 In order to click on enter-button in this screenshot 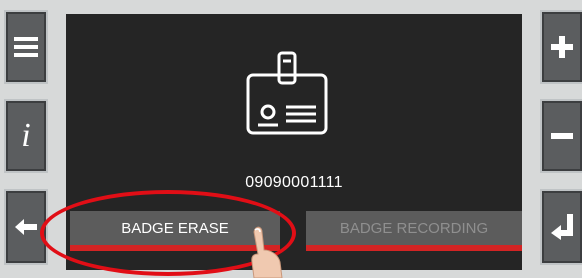, I will do `click(561, 227)`.